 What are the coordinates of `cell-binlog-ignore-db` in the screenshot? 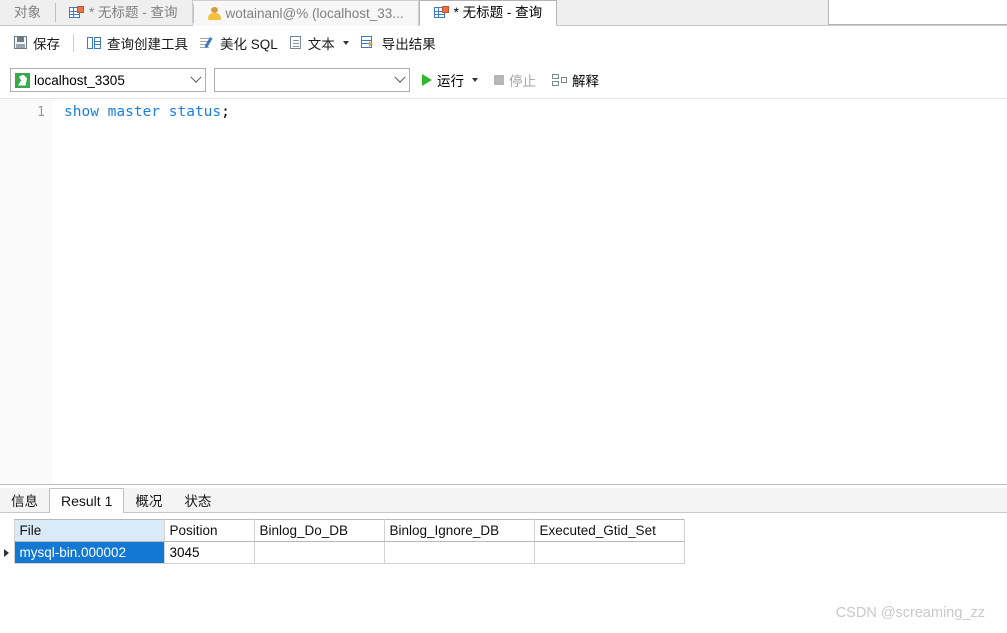 It's located at (459, 552).